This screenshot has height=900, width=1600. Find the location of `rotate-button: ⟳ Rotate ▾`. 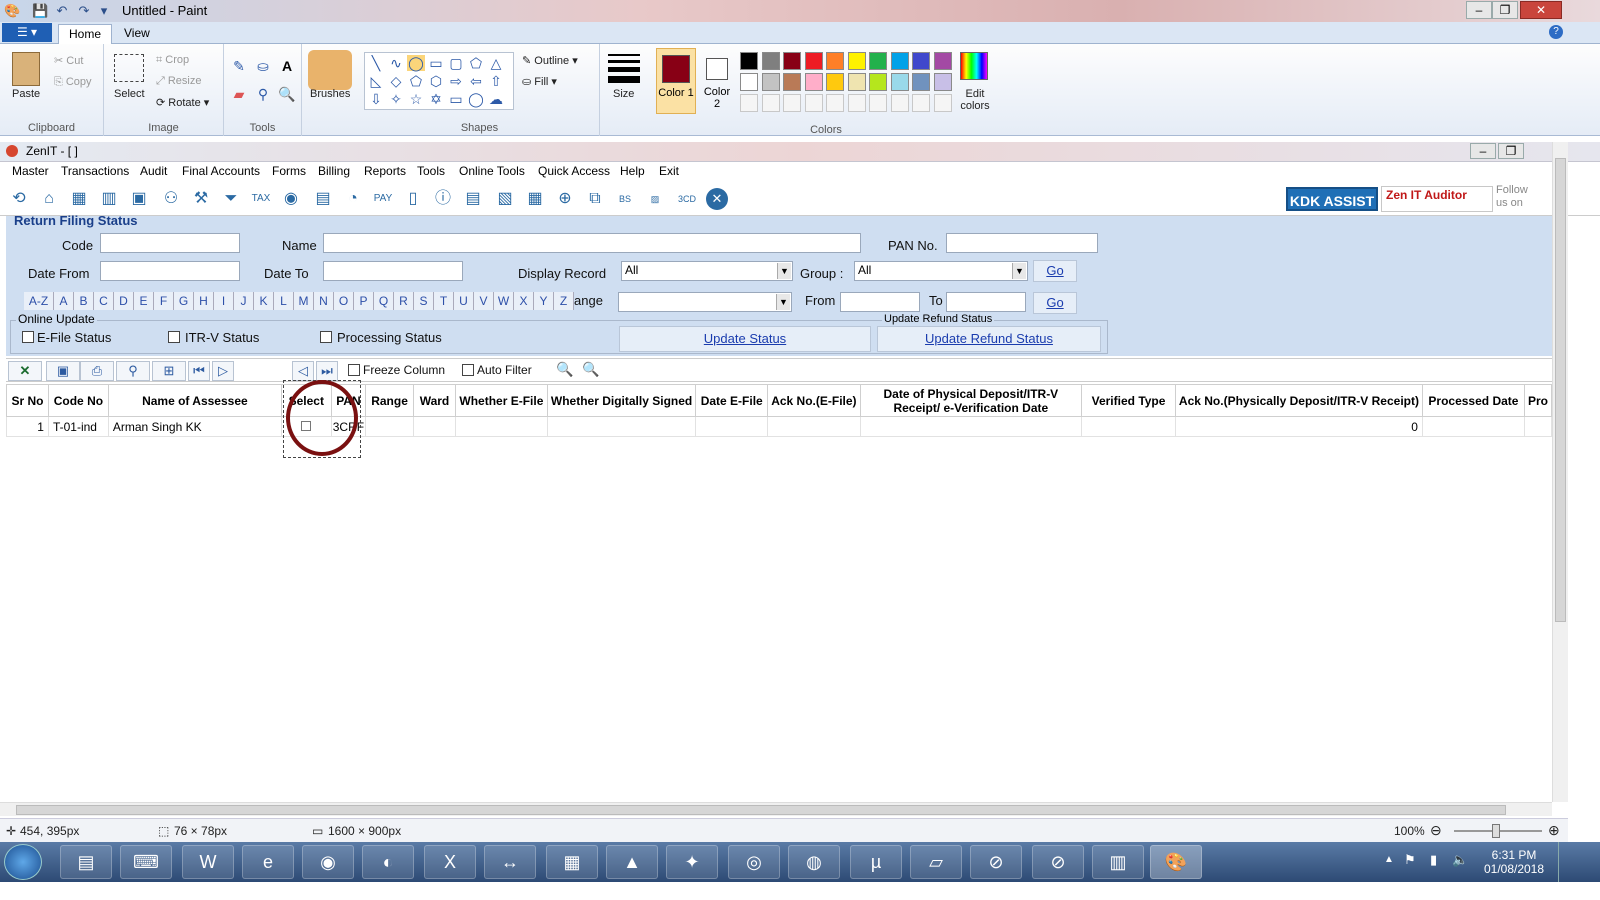

rotate-button: ⟳ Rotate ▾ is located at coordinates (182, 102).